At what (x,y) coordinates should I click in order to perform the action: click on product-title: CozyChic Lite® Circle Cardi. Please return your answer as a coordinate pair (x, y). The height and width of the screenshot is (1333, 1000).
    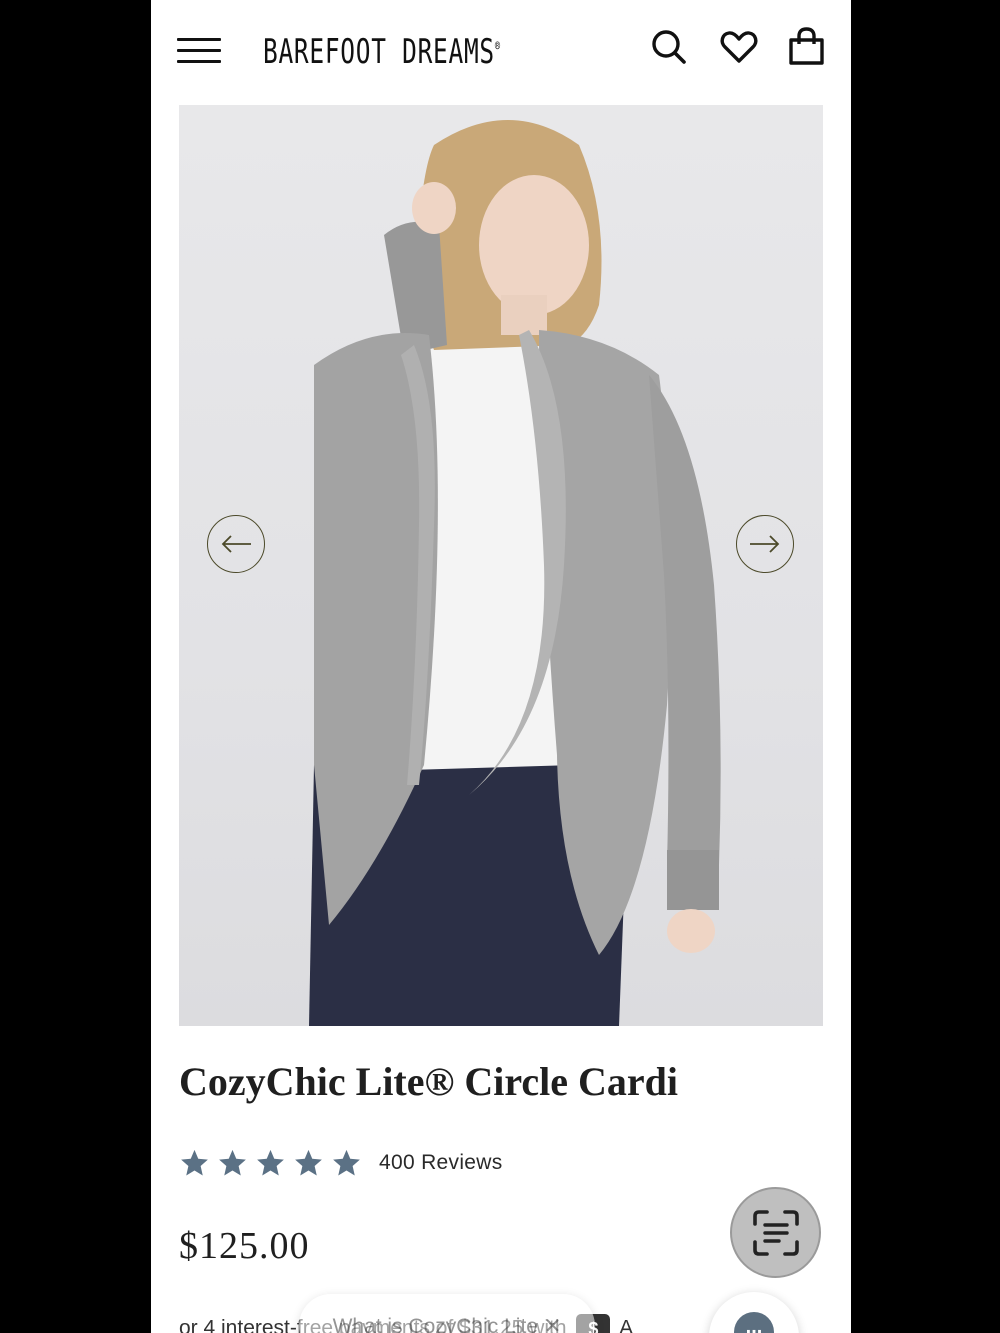
    Looking at the image, I should click on (429, 1081).